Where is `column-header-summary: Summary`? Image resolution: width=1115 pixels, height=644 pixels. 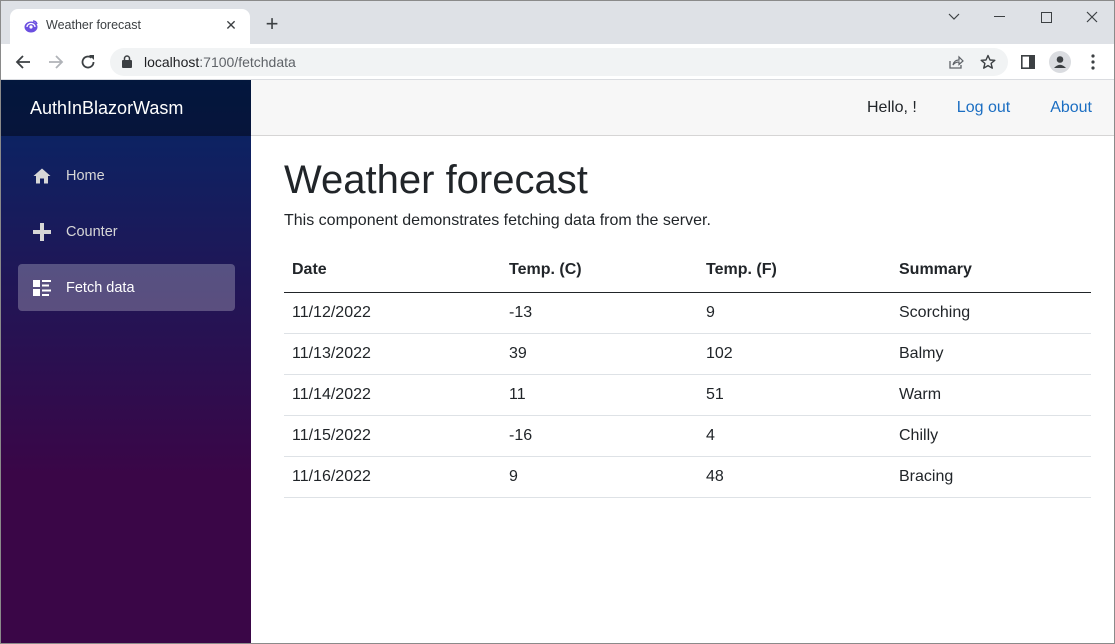 column-header-summary: Summary is located at coordinates (991, 272).